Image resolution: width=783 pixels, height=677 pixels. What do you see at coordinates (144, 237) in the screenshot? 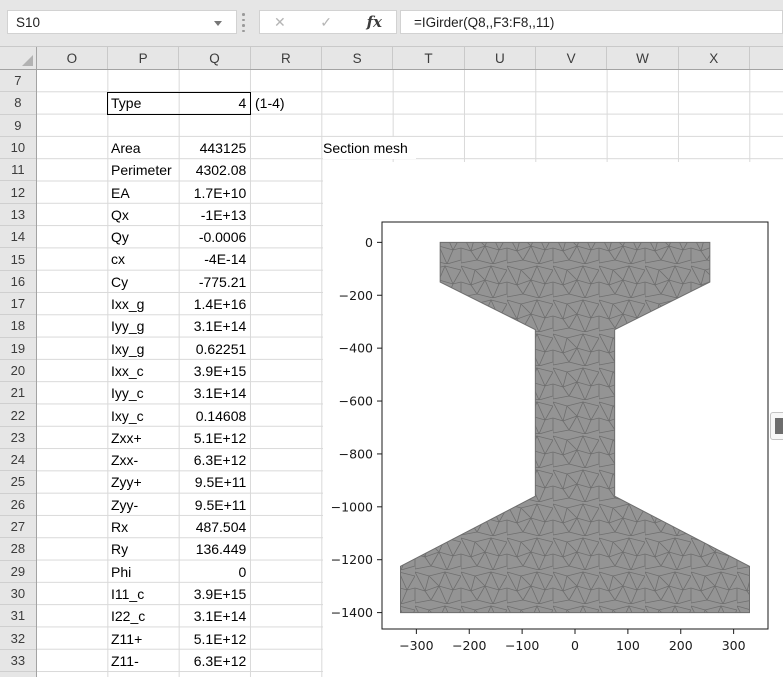
I see `cell-P14-label: Qy` at bounding box center [144, 237].